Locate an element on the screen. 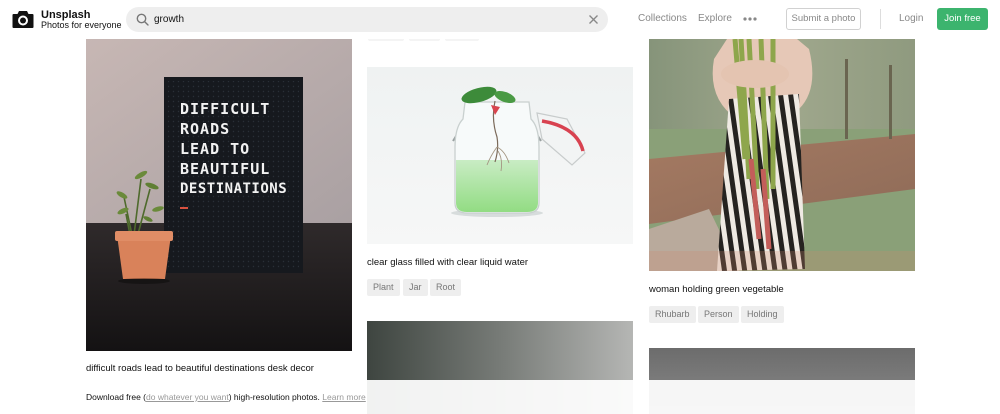 The width and height of the screenshot is (1000, 414). tag-chip: Plant is located at coordinates (383, 287).